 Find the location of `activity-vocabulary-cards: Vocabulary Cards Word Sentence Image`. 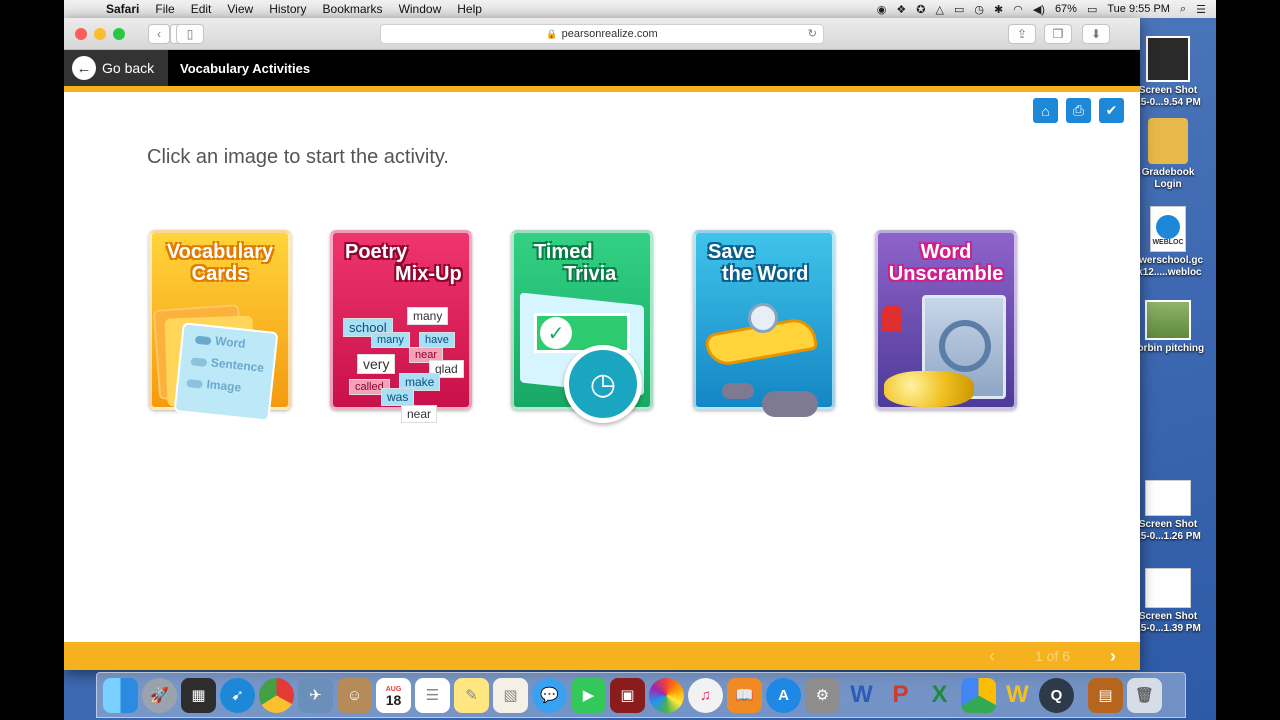

activity-vocabulary-cards: Vocabulary Cards Word Sentence Image is located at coordinates (220, 326).